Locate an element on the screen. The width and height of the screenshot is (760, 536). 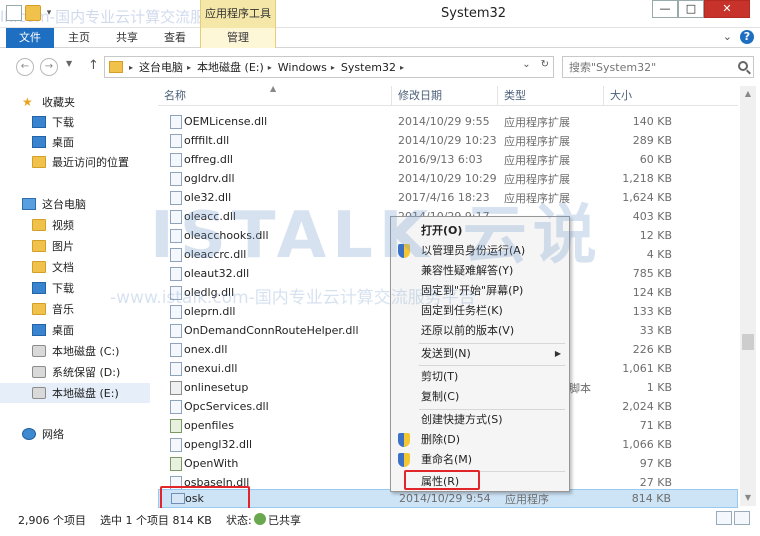
context-tab-group-label: 应用程序工具 is located at coordinates (238, 14).